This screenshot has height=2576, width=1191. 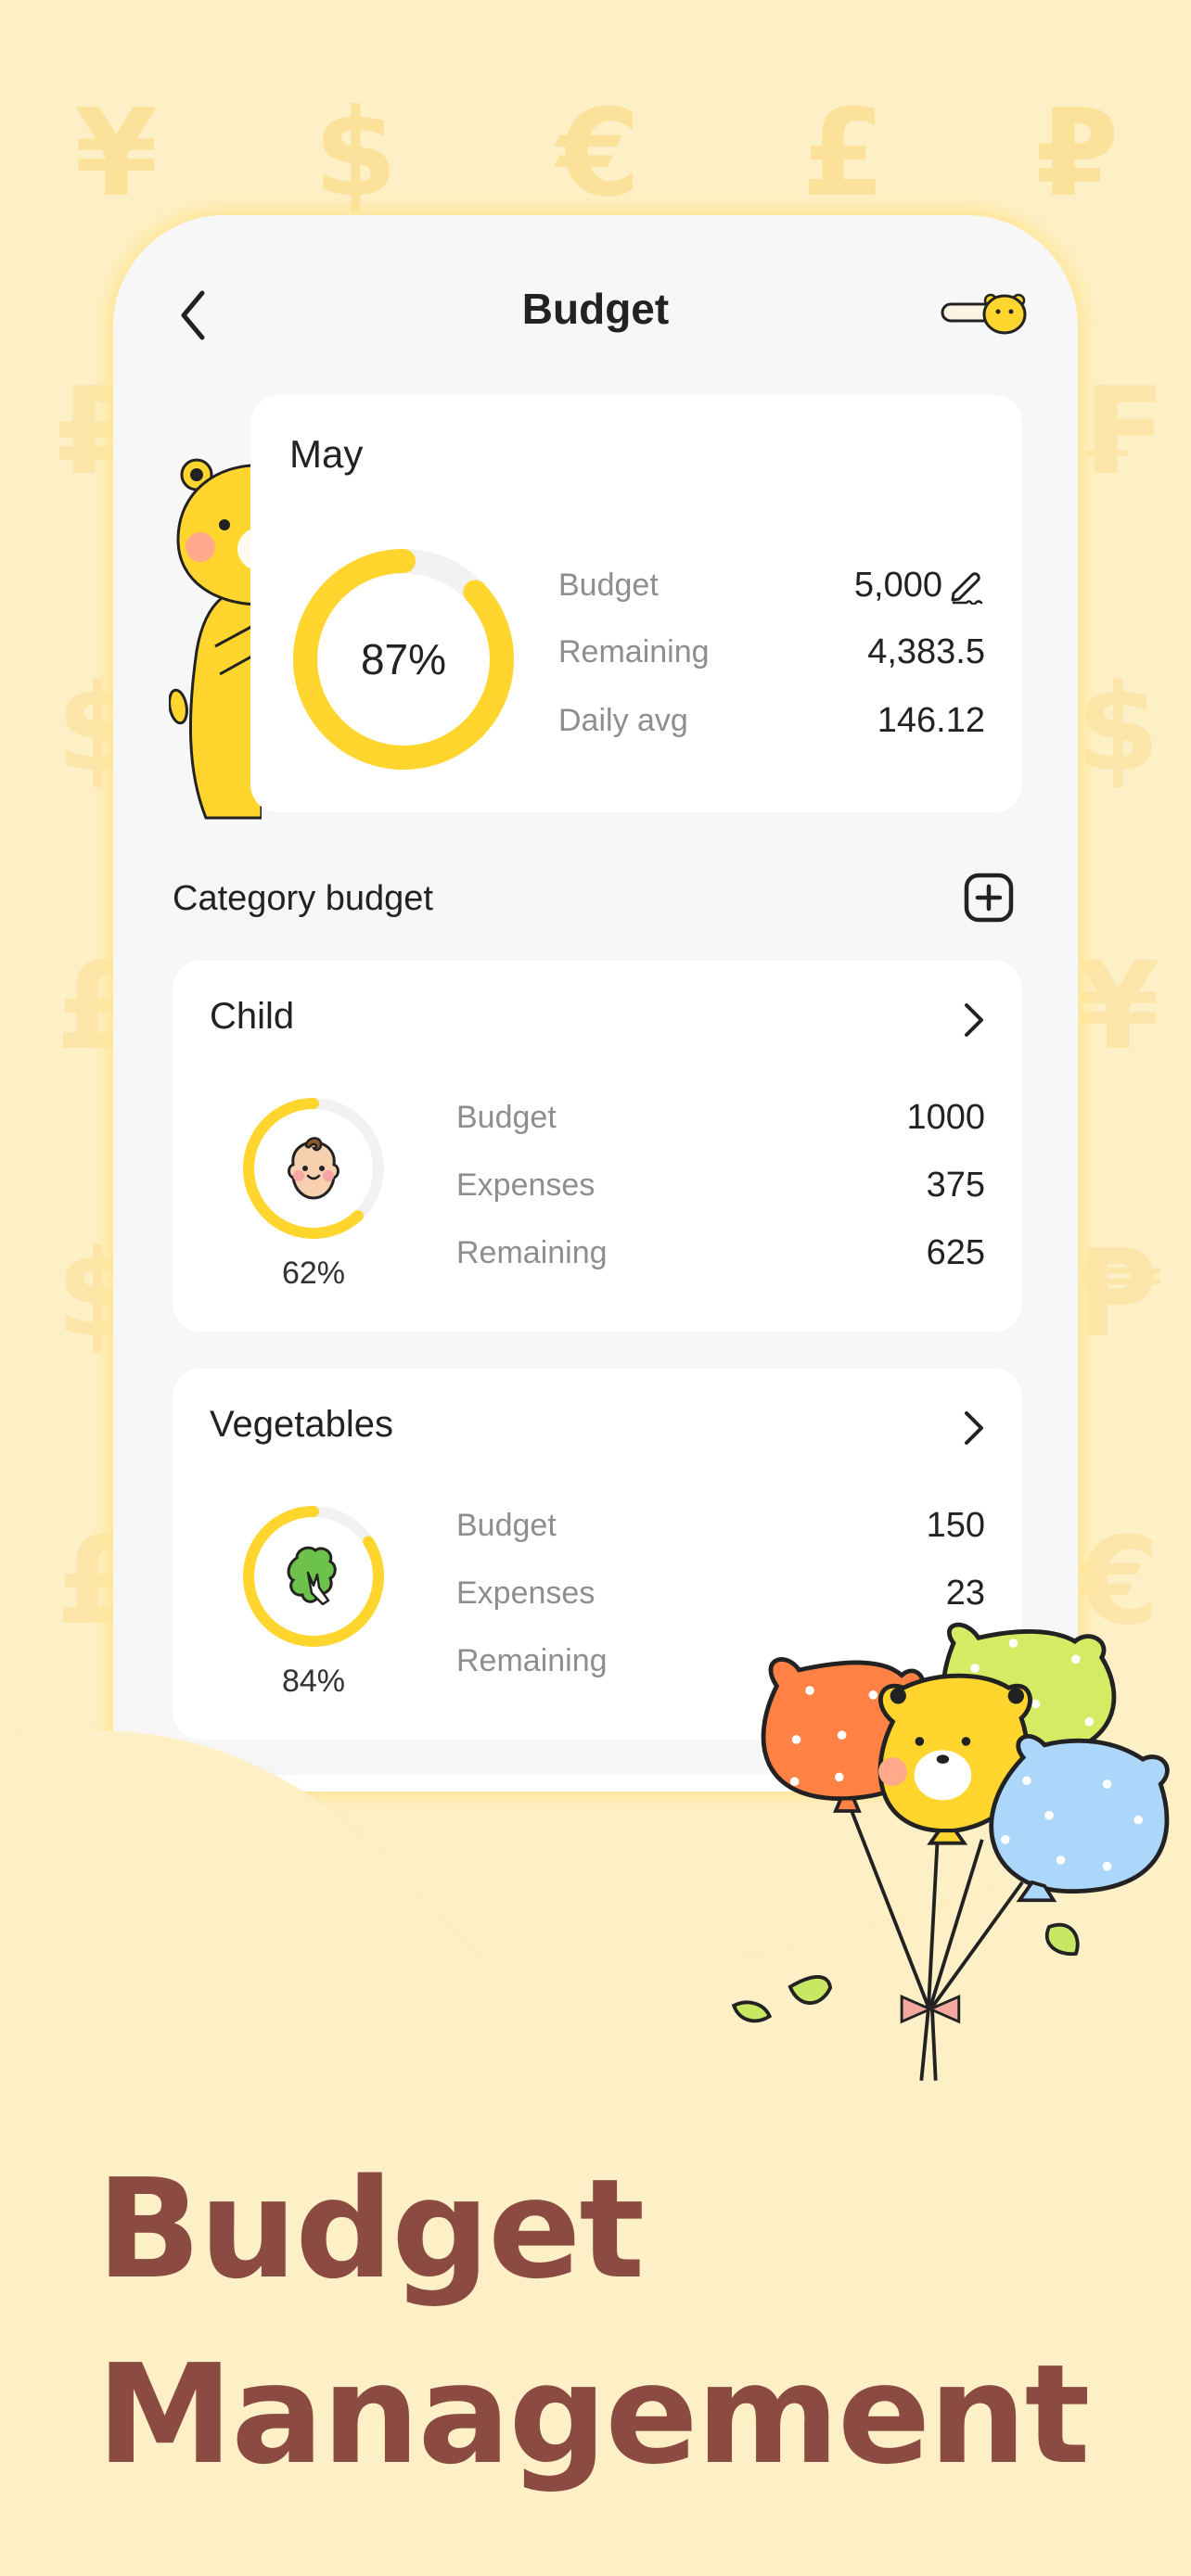 I want to click on headline-line-1: Budget, so click(x=370, y=2229).